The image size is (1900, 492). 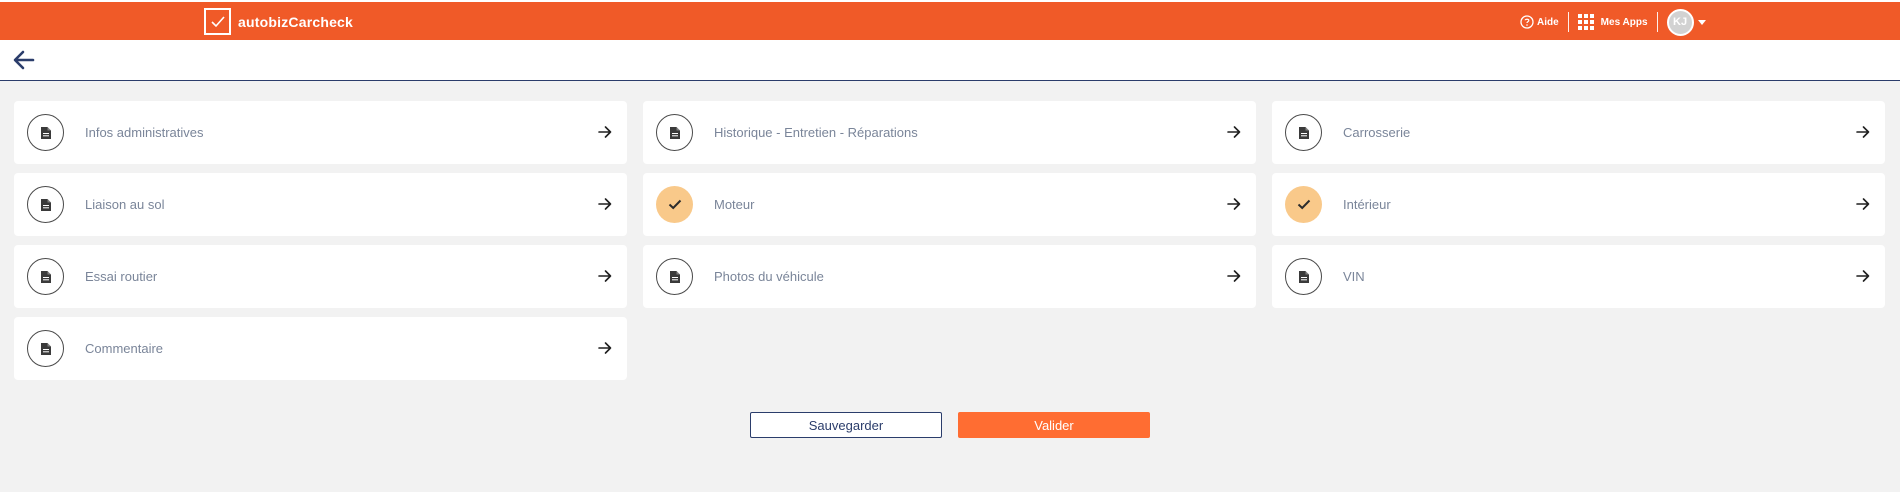 I want to click on brand-logo: autobizCarcheck, so click(x=278, y=21).